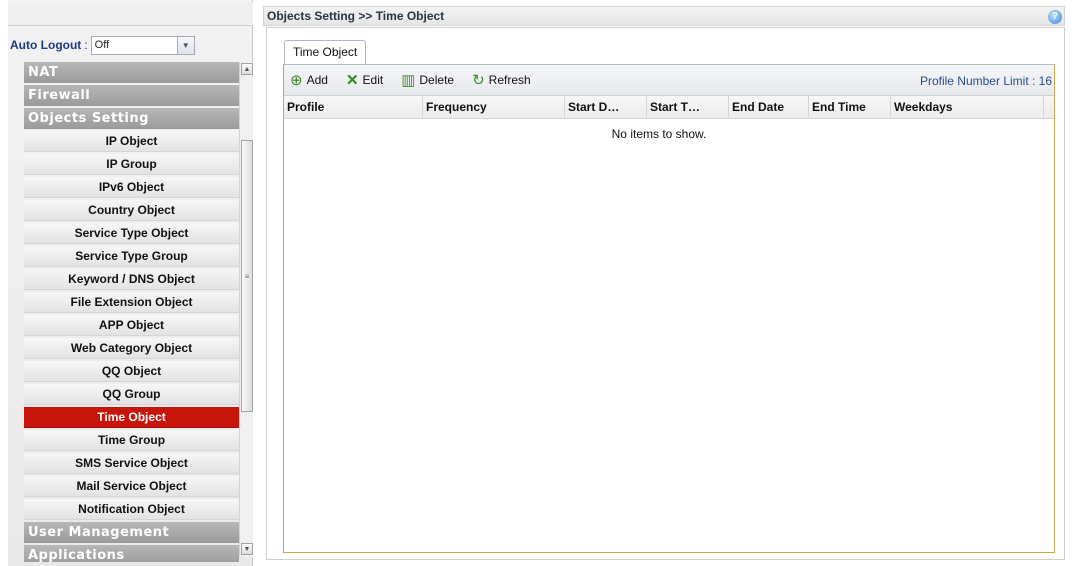  Describe the element at coordinates (664, 16) in the screenshot. I see `title-bar: Objects Setting >> Time Object ?` at that location.